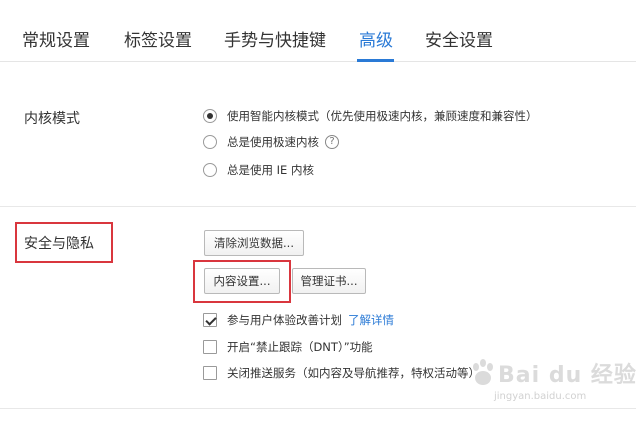 The image size is (636, 421). What do you see at coordinates (64, 242) in the screenshot?
I see `annotation-box-label` at bounding box center [64, 242].